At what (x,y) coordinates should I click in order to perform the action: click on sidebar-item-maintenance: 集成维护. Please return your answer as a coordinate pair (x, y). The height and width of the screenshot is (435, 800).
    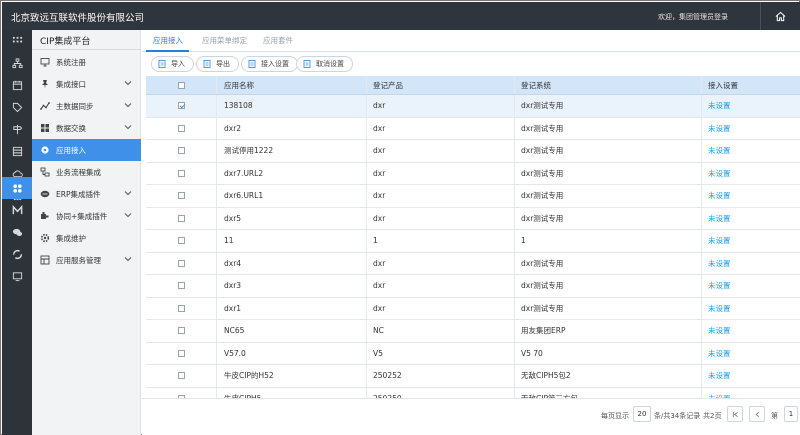
    Looking at the image, I should click on (86, 238).